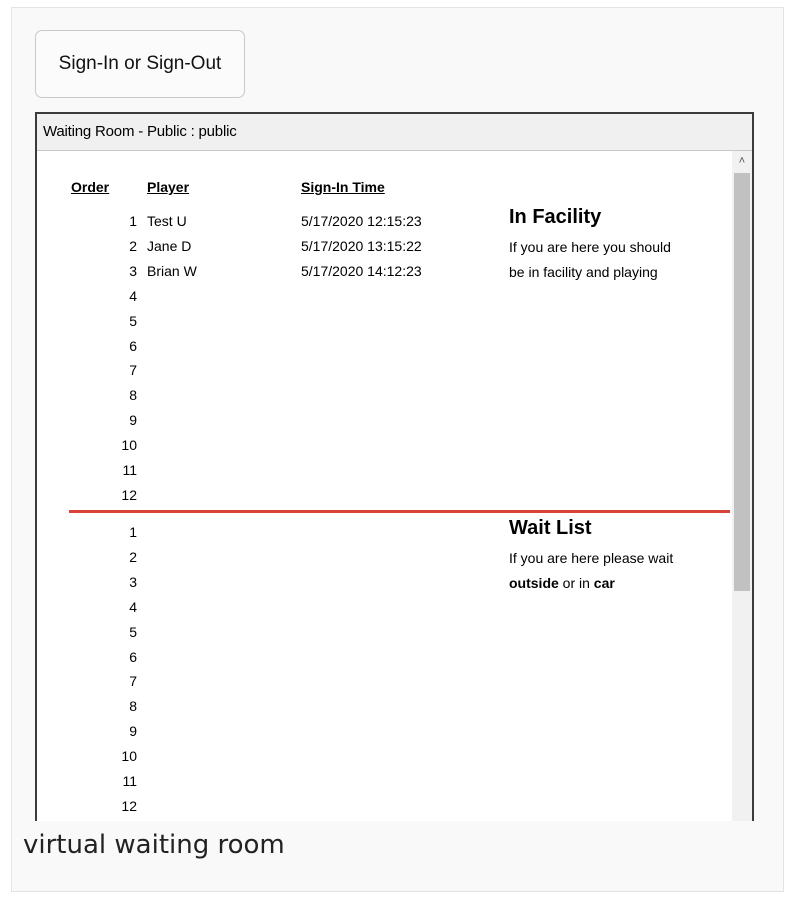 Image resolution: width=790 pixels, height=901 pixels. What do you see at coordinates (267, 532) in the screenshot?
I see `table-row: 1` at bounding box center [267, 532].